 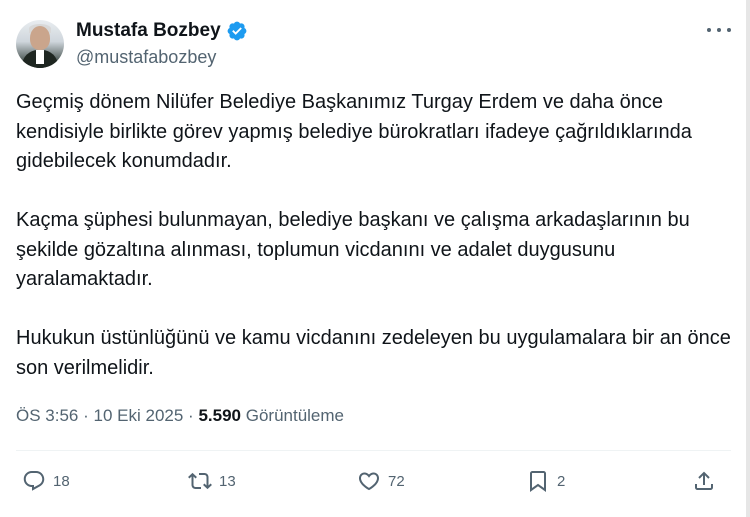 I want to click on window-edge, so click(x=748, y=258).